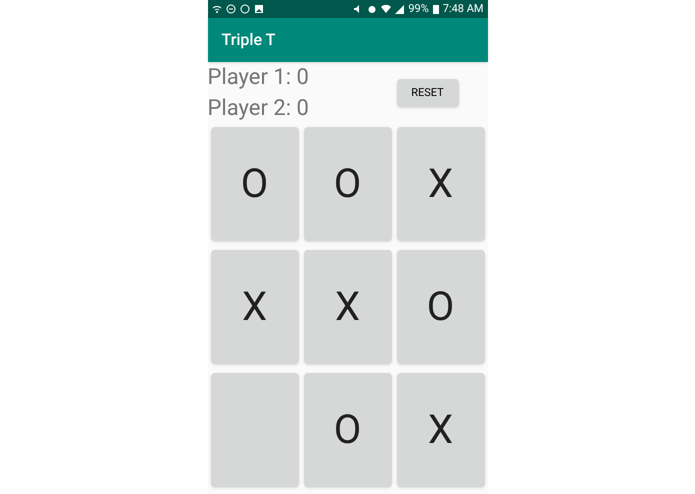 This screenshot has width=695, height=494. What do you see at coordinates (259, 9) in the screenshot?
I see `image-icon` at bounding box center [259, 9].